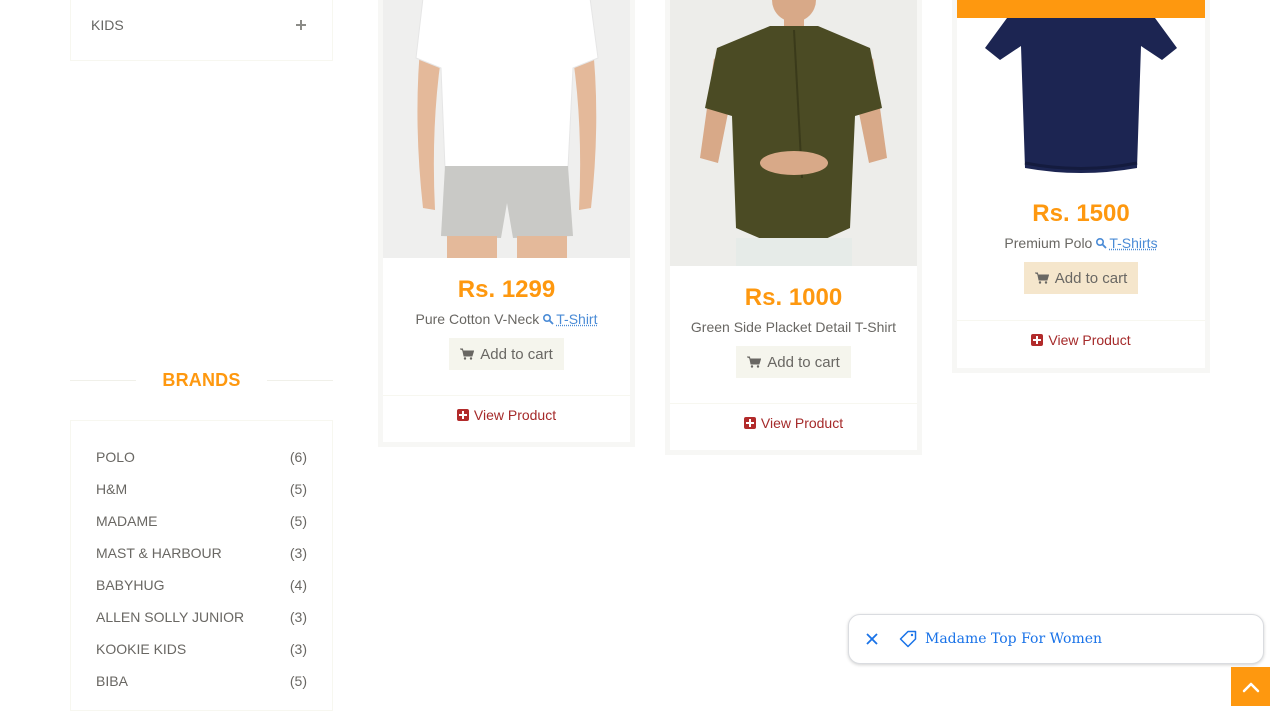 The height and width of the screenshot is (720, 1280). I want to click on brand-name: BABYHUG, so click(130, 585).